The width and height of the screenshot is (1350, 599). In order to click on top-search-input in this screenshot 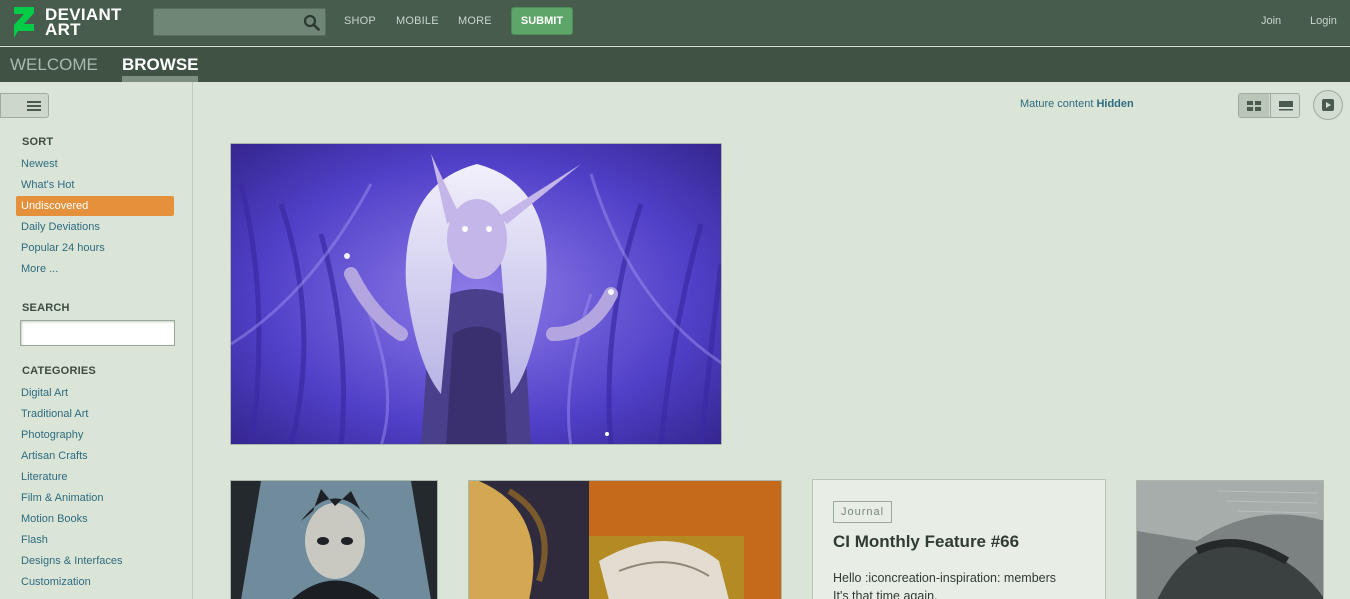, I will do `click(239, 22)`.